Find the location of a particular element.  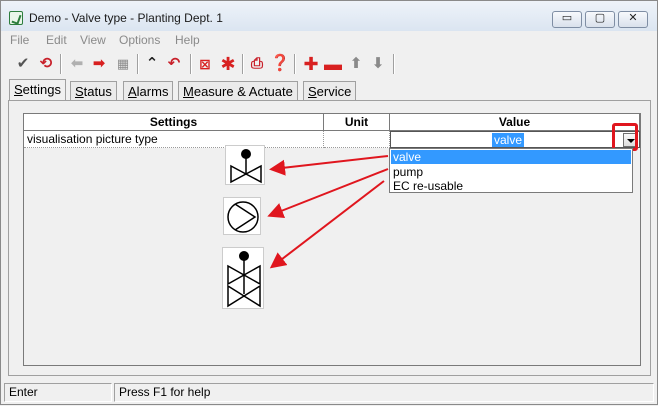

close-button: ✕ is located at coordinates (633, 19).